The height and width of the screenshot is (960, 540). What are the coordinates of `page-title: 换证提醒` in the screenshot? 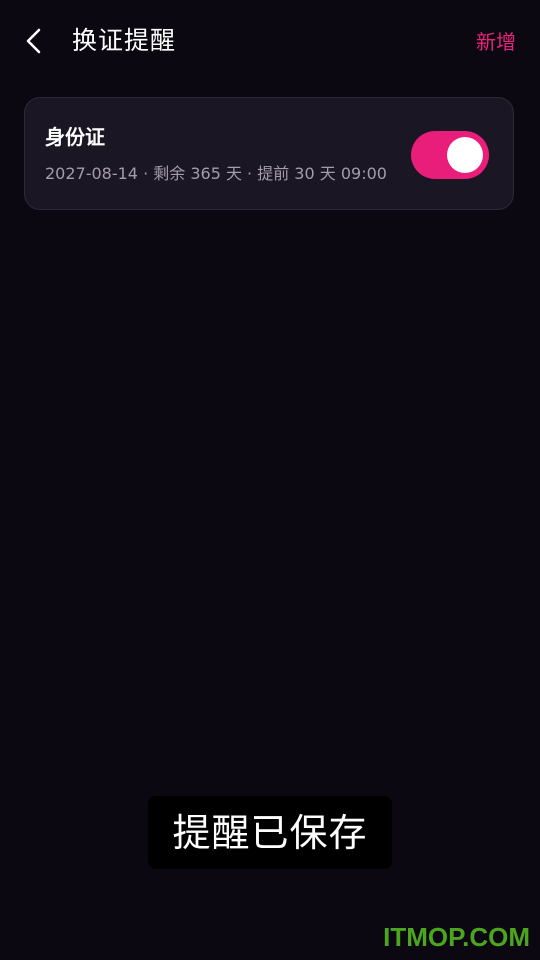 It's located at (124, 40).